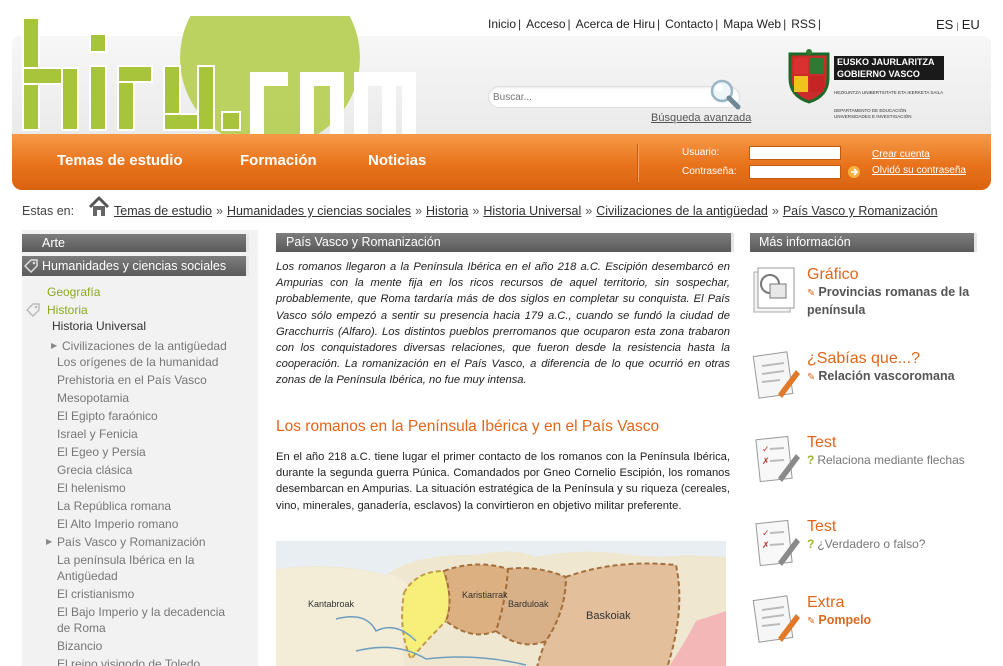  I want to click on breadcrumb-historia-universal: Historia Universal, so click(532, 211).